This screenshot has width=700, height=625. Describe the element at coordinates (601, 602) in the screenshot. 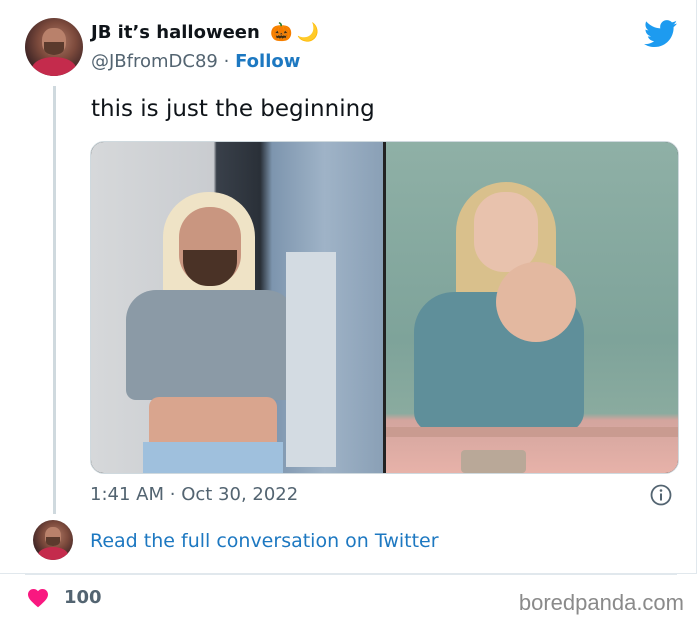

I see `boredpanda-watermark: boredpanda.com` at that location.